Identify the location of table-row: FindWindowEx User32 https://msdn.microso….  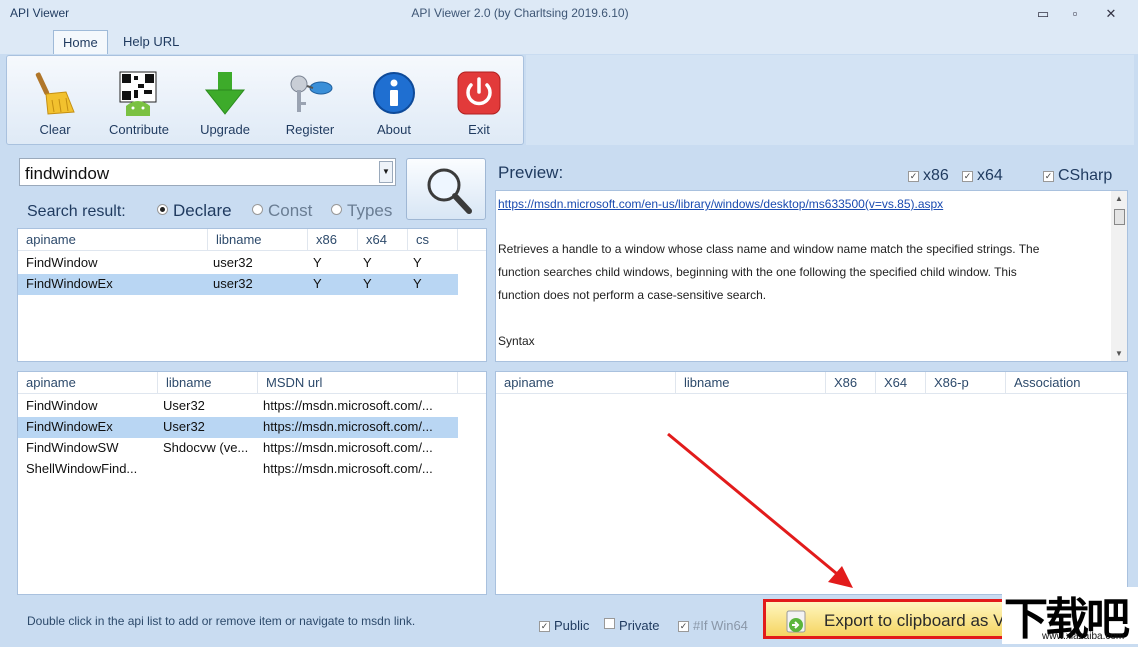
(238, 427).